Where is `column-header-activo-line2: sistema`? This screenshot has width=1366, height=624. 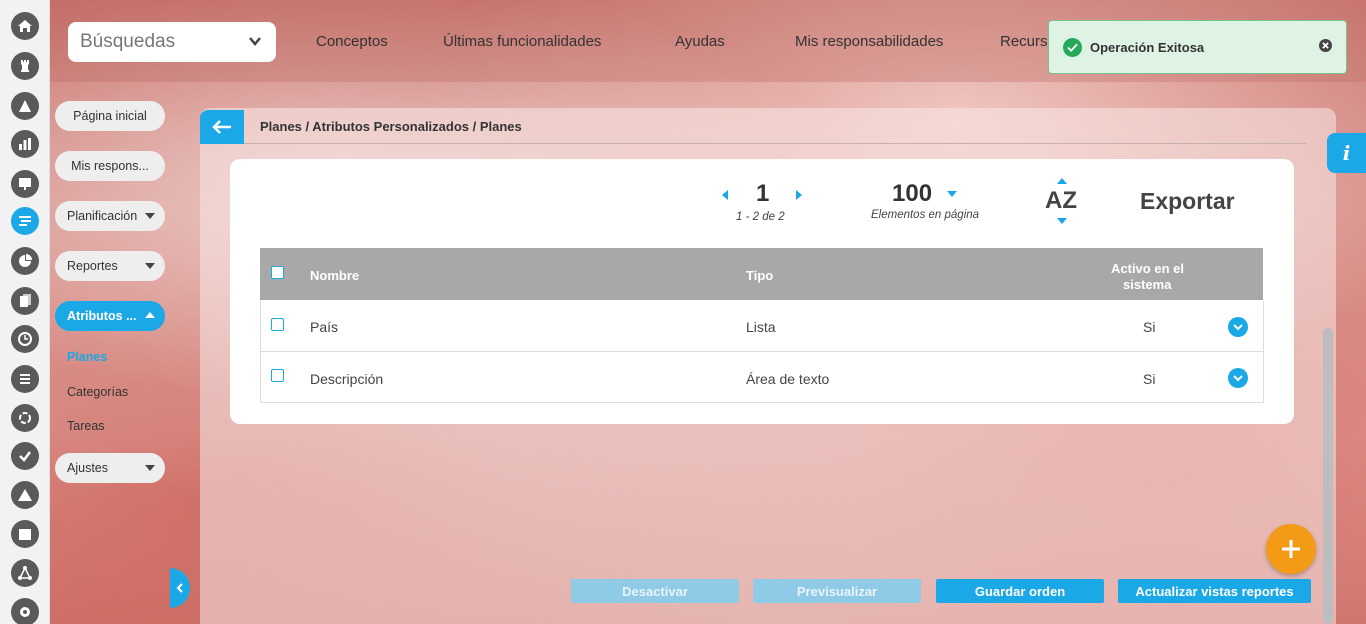 column-header-activo-line2: sistema is located at coordinates (1147, 284).